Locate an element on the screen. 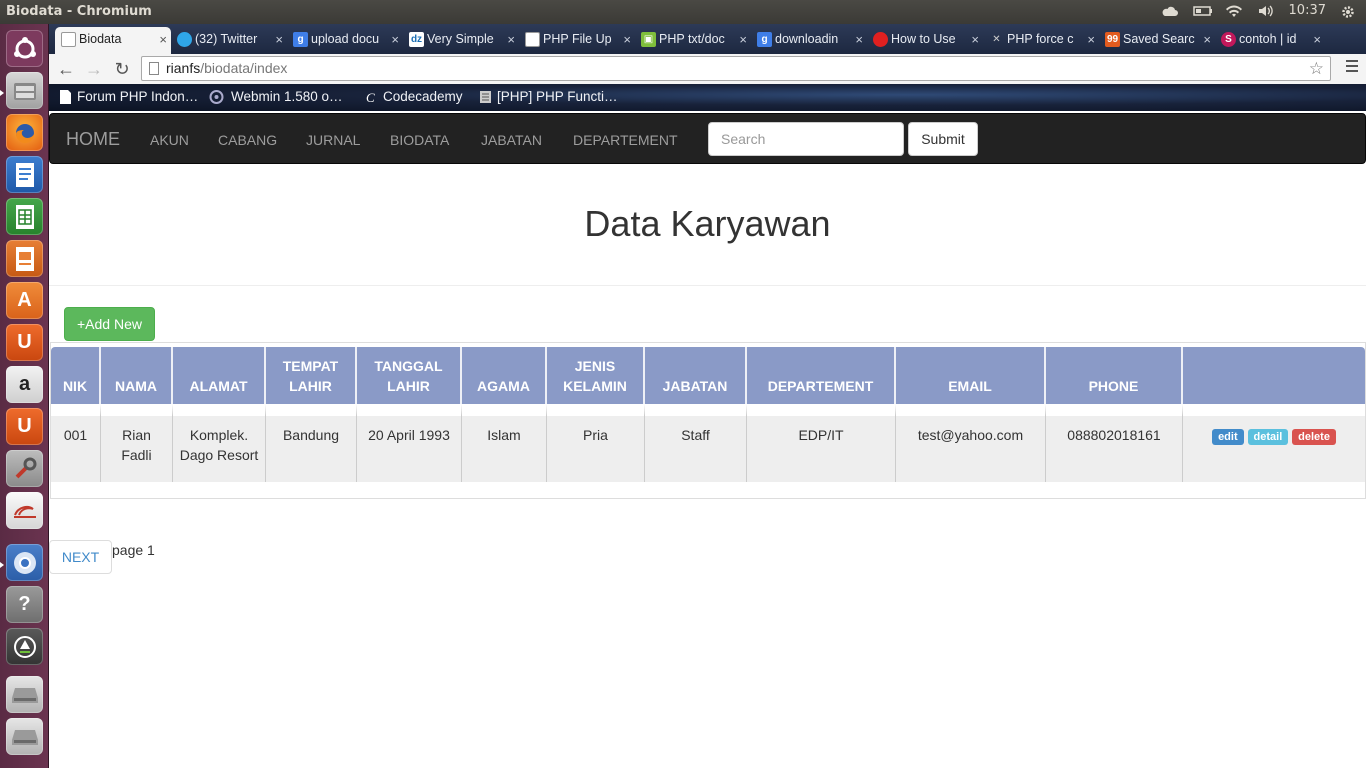  next-page-button: NEXT is located at coordinates (80, 557).